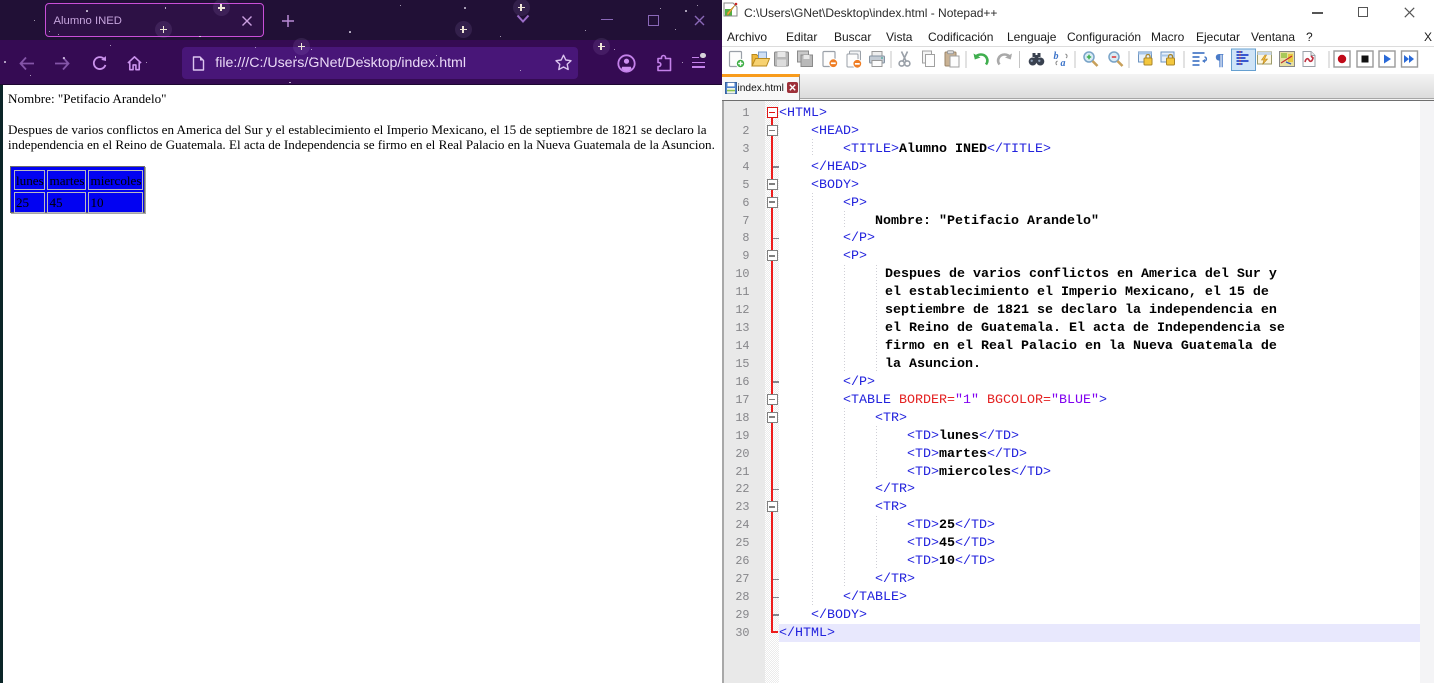 The height and width of the screenshot is (683, 1434). I want to click on svg-text: a, so click(1063, 63).